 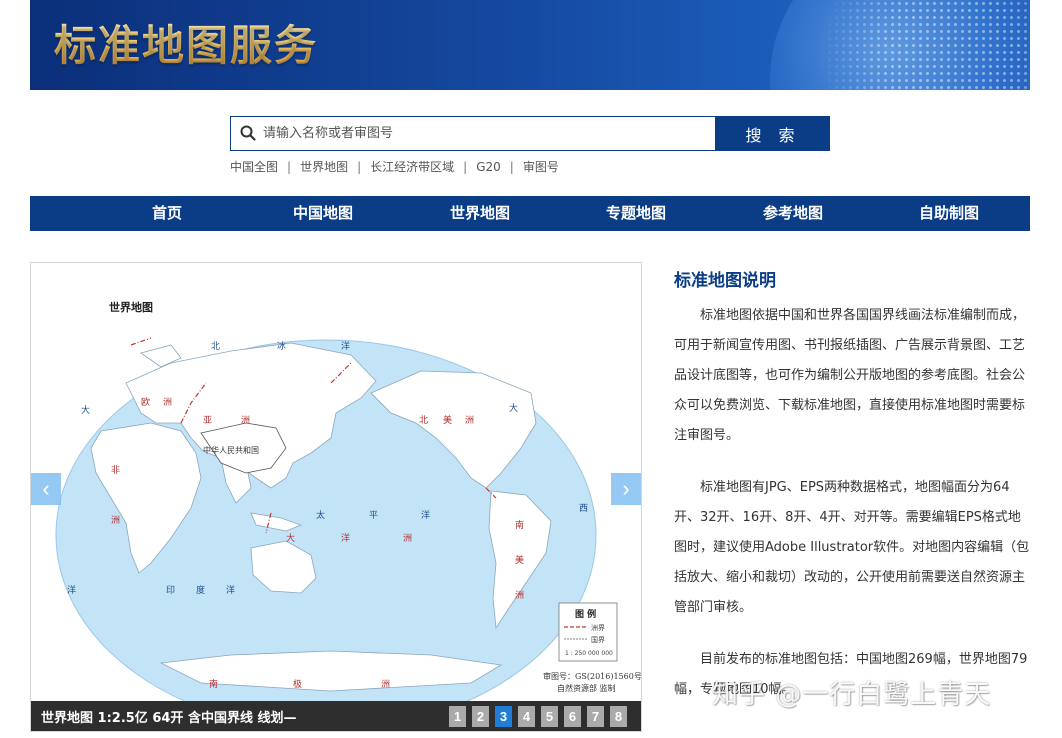 What do you see at coordinates (385, 684) in the screenshot?
I see `map-label-antarctica-3: 洲` at bounding box center [385, 684].